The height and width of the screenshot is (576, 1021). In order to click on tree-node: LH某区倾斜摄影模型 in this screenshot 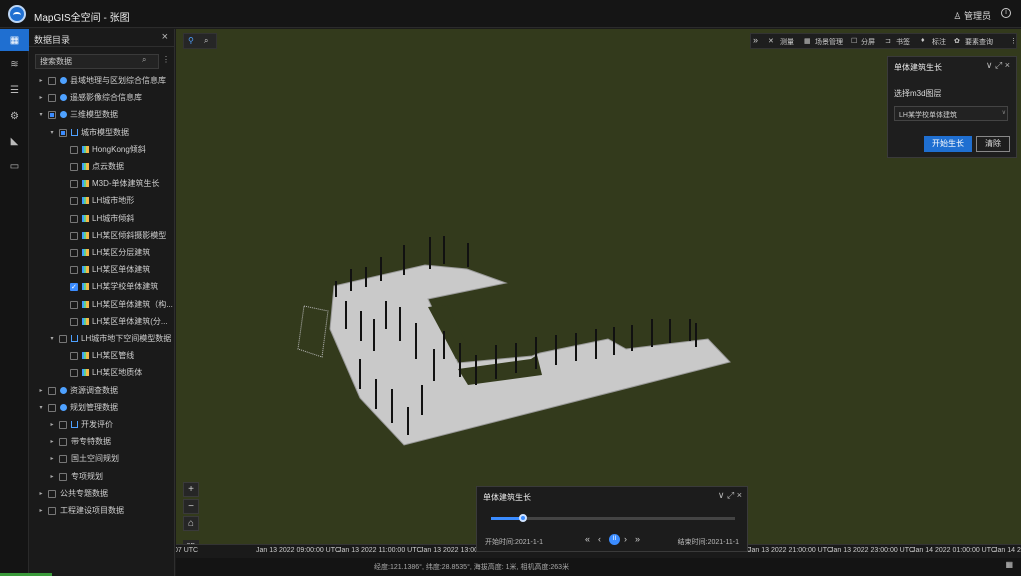, I will do `click(102, 236)`.